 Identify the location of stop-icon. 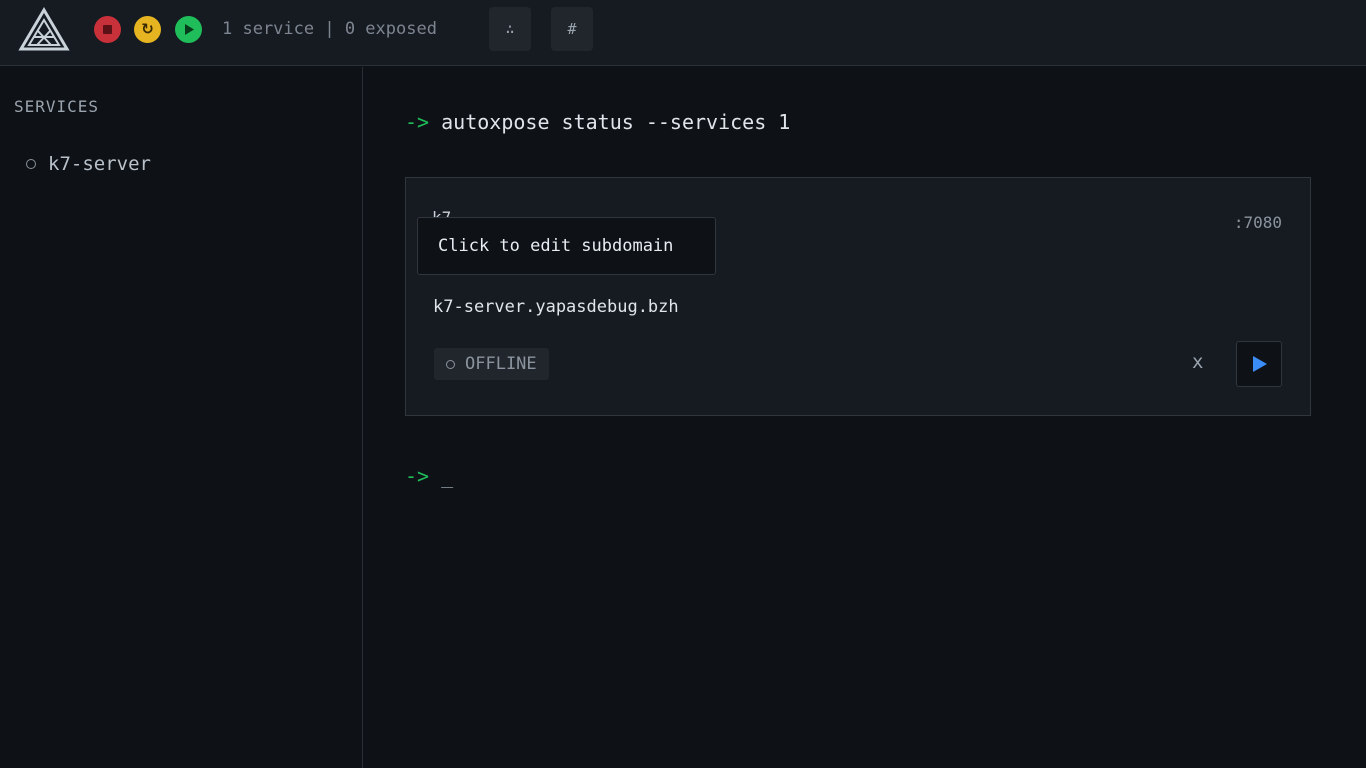
(107, 29).